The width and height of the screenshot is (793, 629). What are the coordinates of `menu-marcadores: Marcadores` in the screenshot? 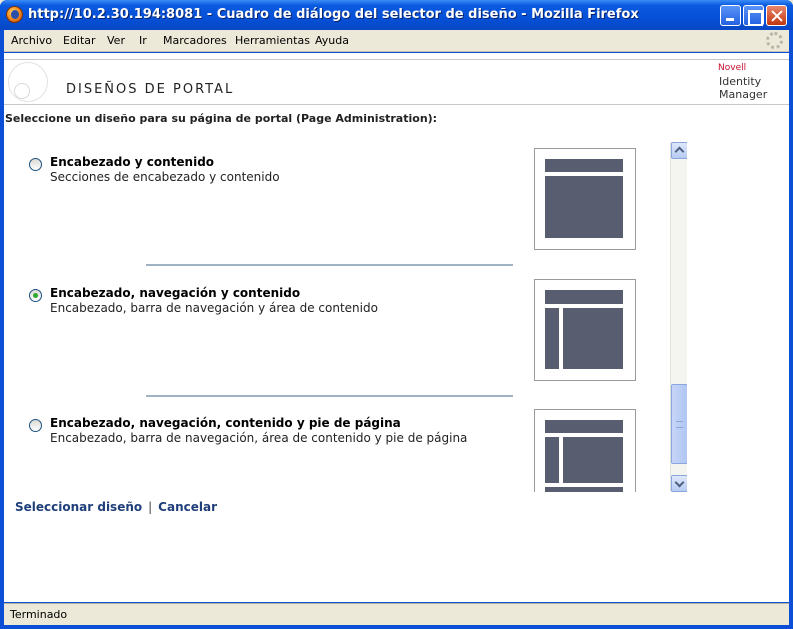 It's located at (195, 40).